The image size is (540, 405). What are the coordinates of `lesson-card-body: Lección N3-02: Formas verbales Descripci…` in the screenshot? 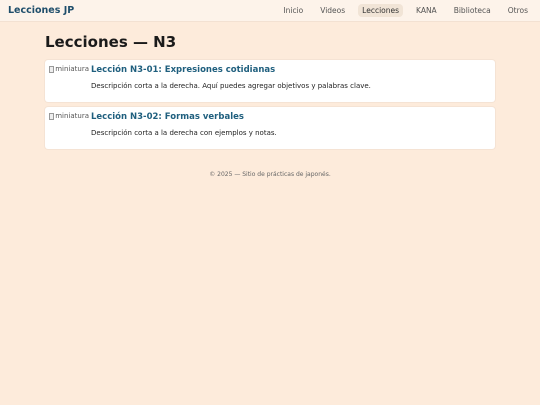 It's located at (184, 122).